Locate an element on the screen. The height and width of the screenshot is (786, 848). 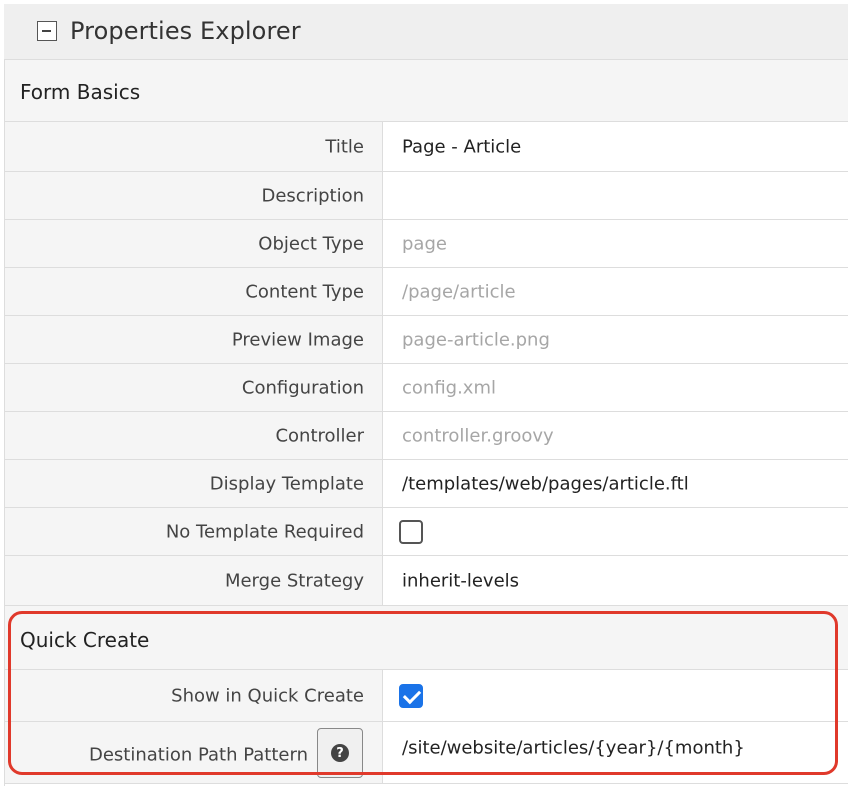
merge-strategy-value: inherit-levels is located at coordinates (460, 580).